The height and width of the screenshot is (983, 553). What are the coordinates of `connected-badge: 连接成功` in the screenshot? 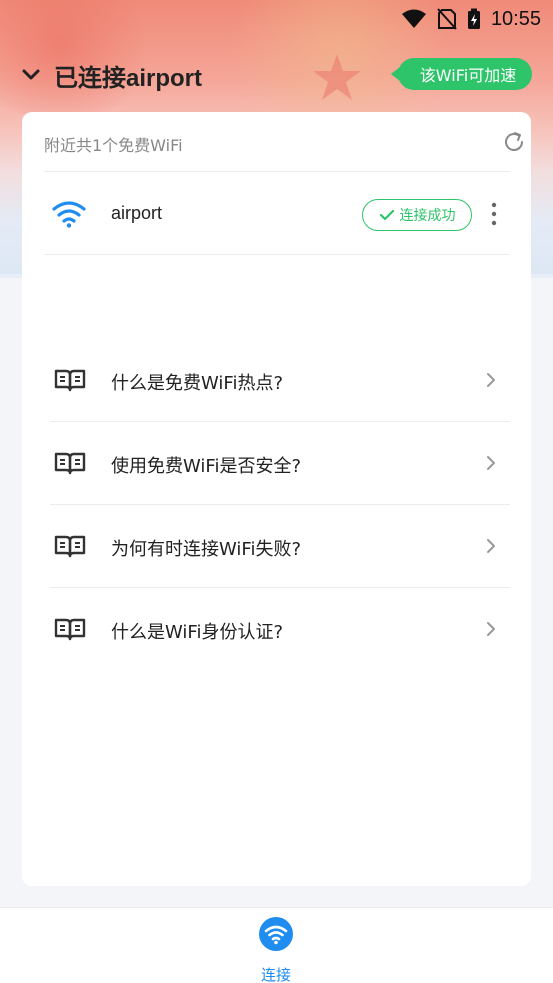 It's located at (417, 215).